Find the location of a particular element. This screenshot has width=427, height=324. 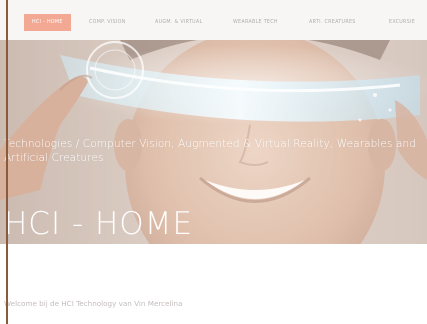

hero-title: HCI - HOME is located at coordinates (99, 224).